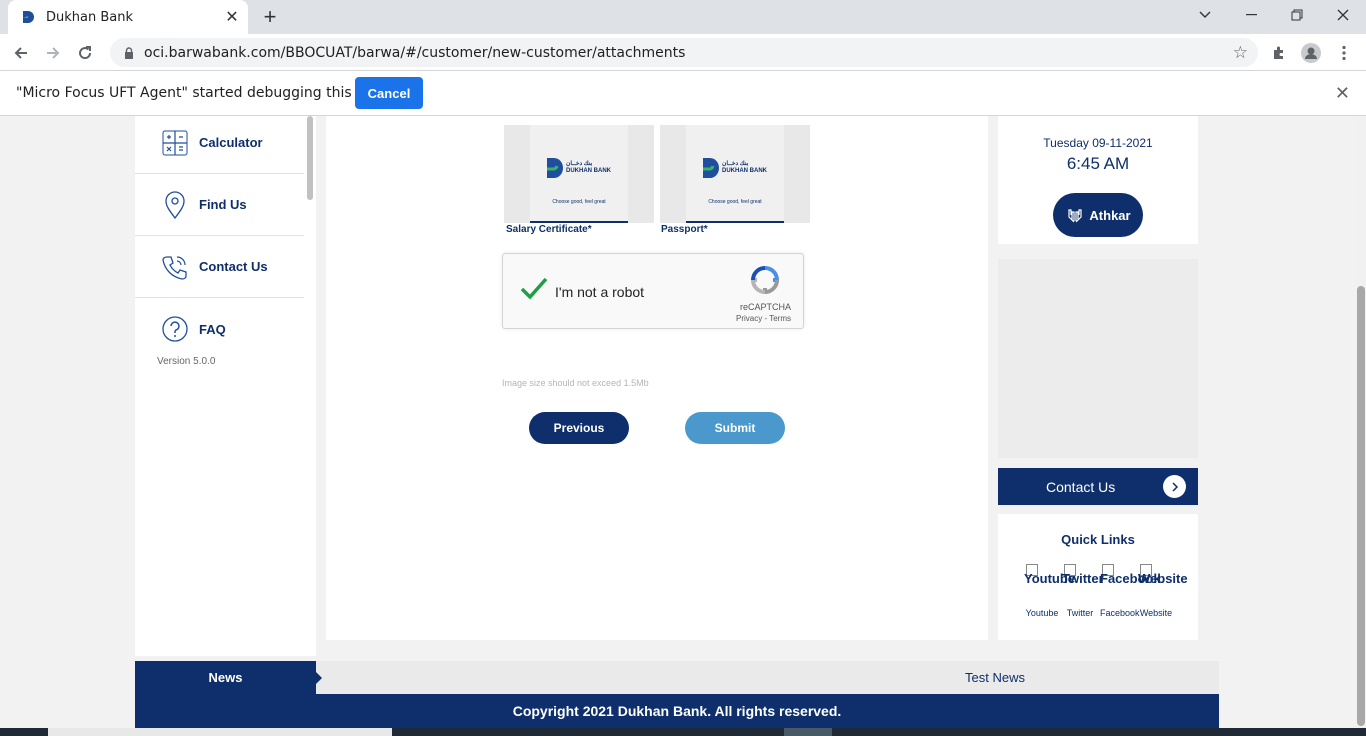 This screenshot has height=736, width=1366. I want to click on extensions-puzzle-icon, so click(1279, 53).